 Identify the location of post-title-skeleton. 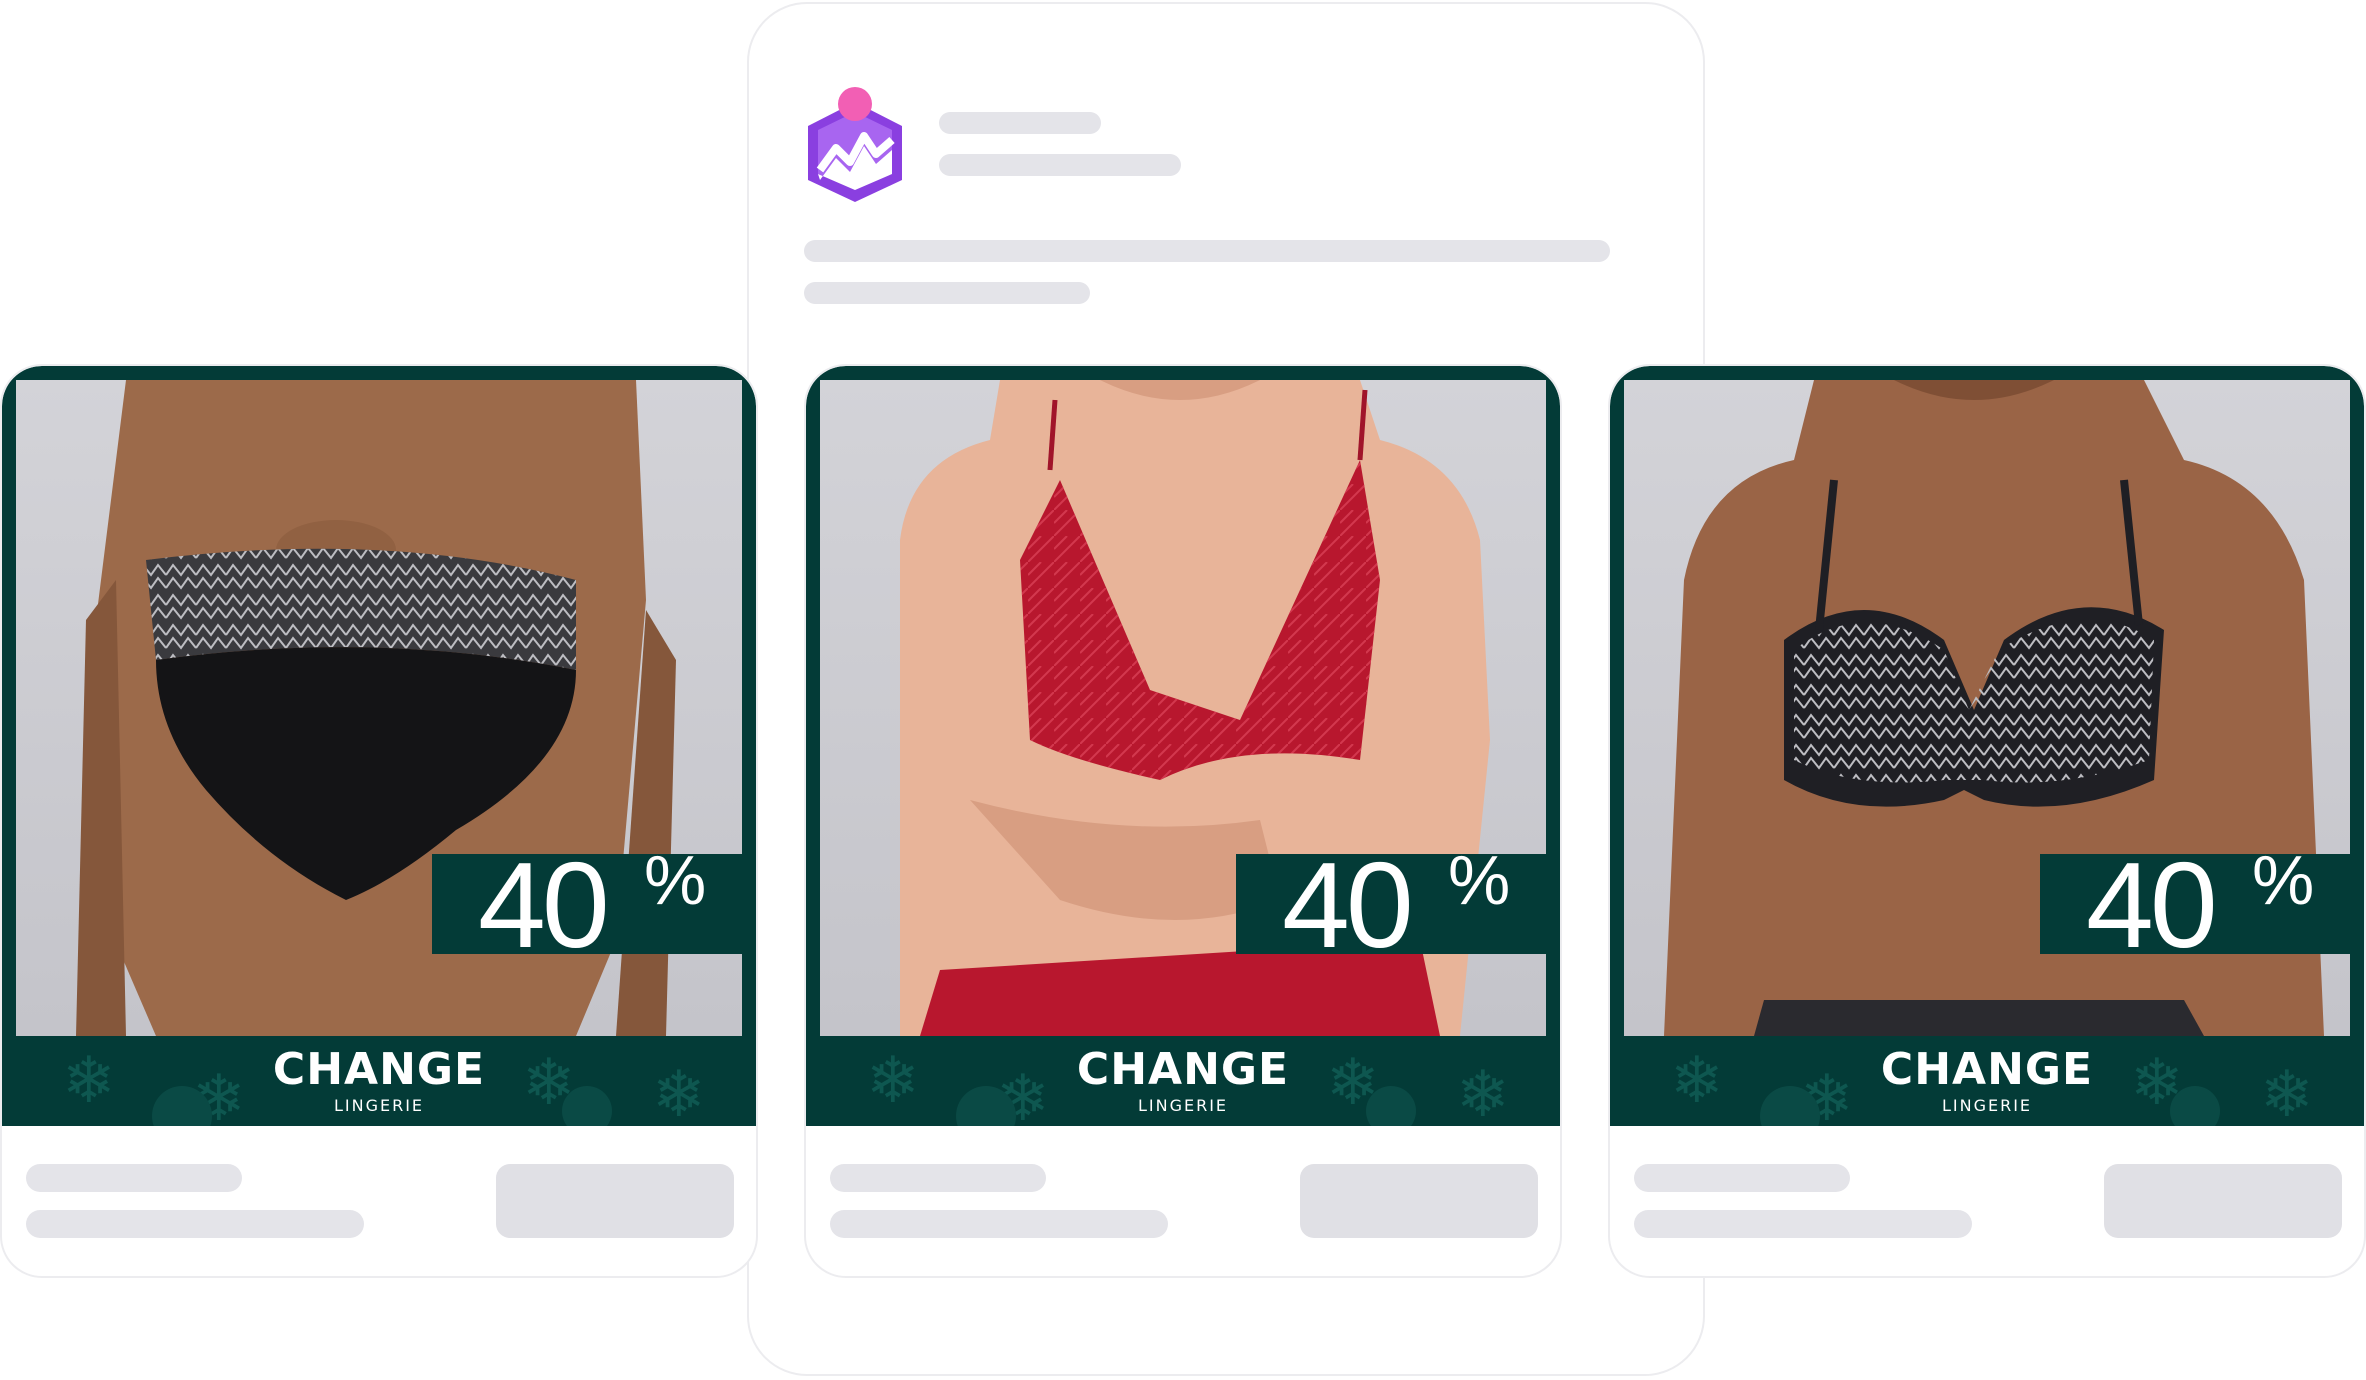
(1020, 123).